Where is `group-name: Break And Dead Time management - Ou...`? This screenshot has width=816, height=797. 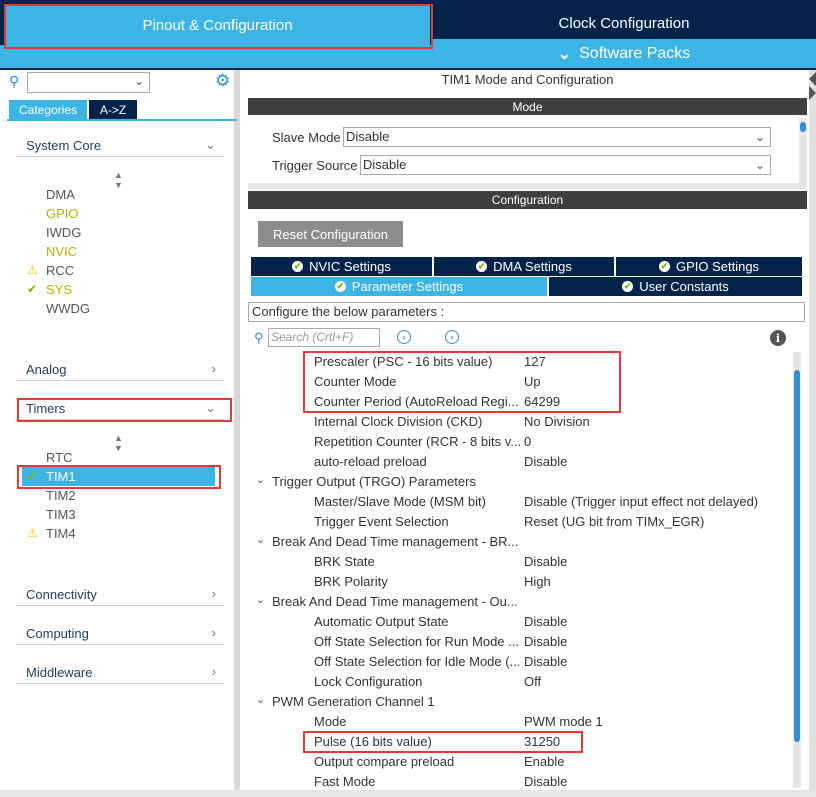 group-name: Break And Dead Time management - Ou... is located at coordinates (395, 601).